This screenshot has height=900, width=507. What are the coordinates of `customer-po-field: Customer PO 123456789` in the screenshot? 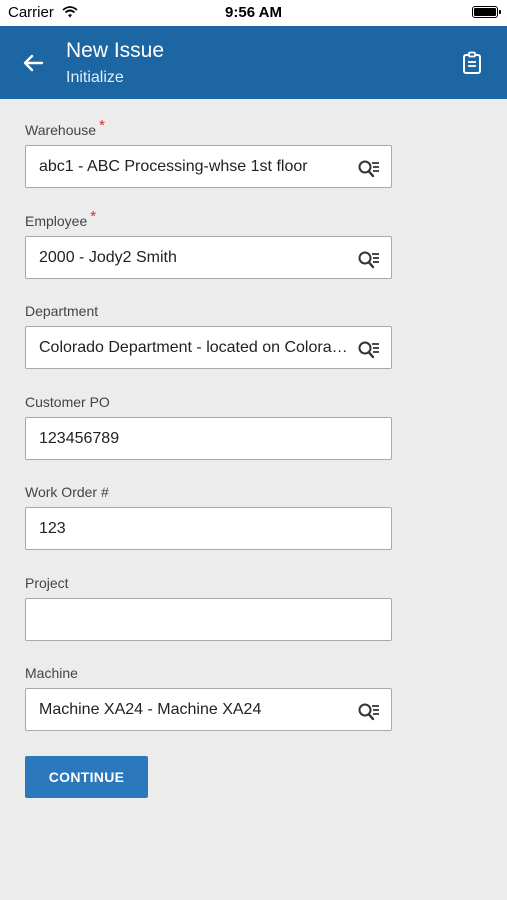 It's located at (208, 437).